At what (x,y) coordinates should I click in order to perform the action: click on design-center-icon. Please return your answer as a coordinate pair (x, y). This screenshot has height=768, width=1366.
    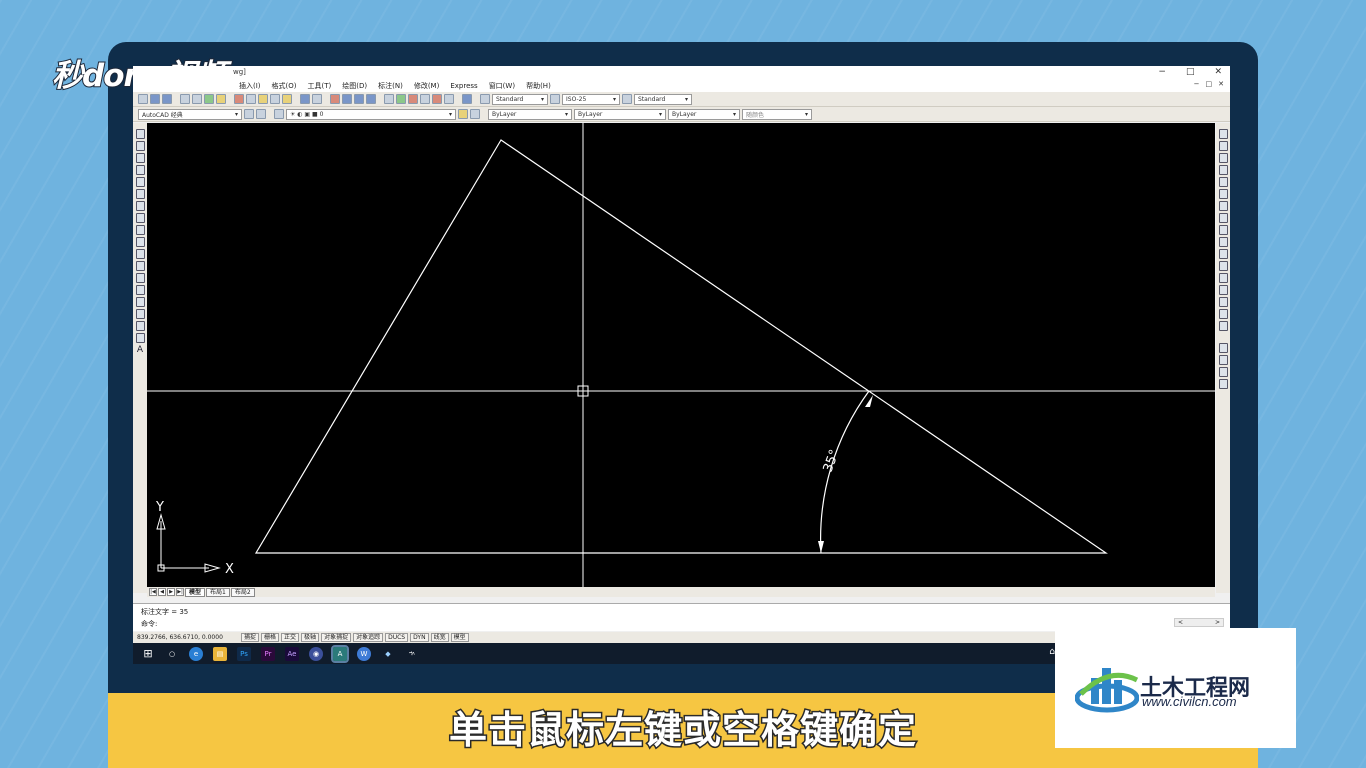
    Looking at the image, I should click on (401, 99).